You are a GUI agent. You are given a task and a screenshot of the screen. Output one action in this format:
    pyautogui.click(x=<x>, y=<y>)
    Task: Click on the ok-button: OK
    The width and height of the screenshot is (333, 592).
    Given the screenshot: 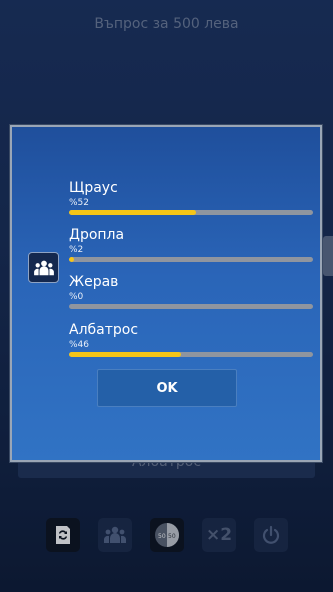 What is the action you would take?
    pyautogui.click(x=167, y=388)
    